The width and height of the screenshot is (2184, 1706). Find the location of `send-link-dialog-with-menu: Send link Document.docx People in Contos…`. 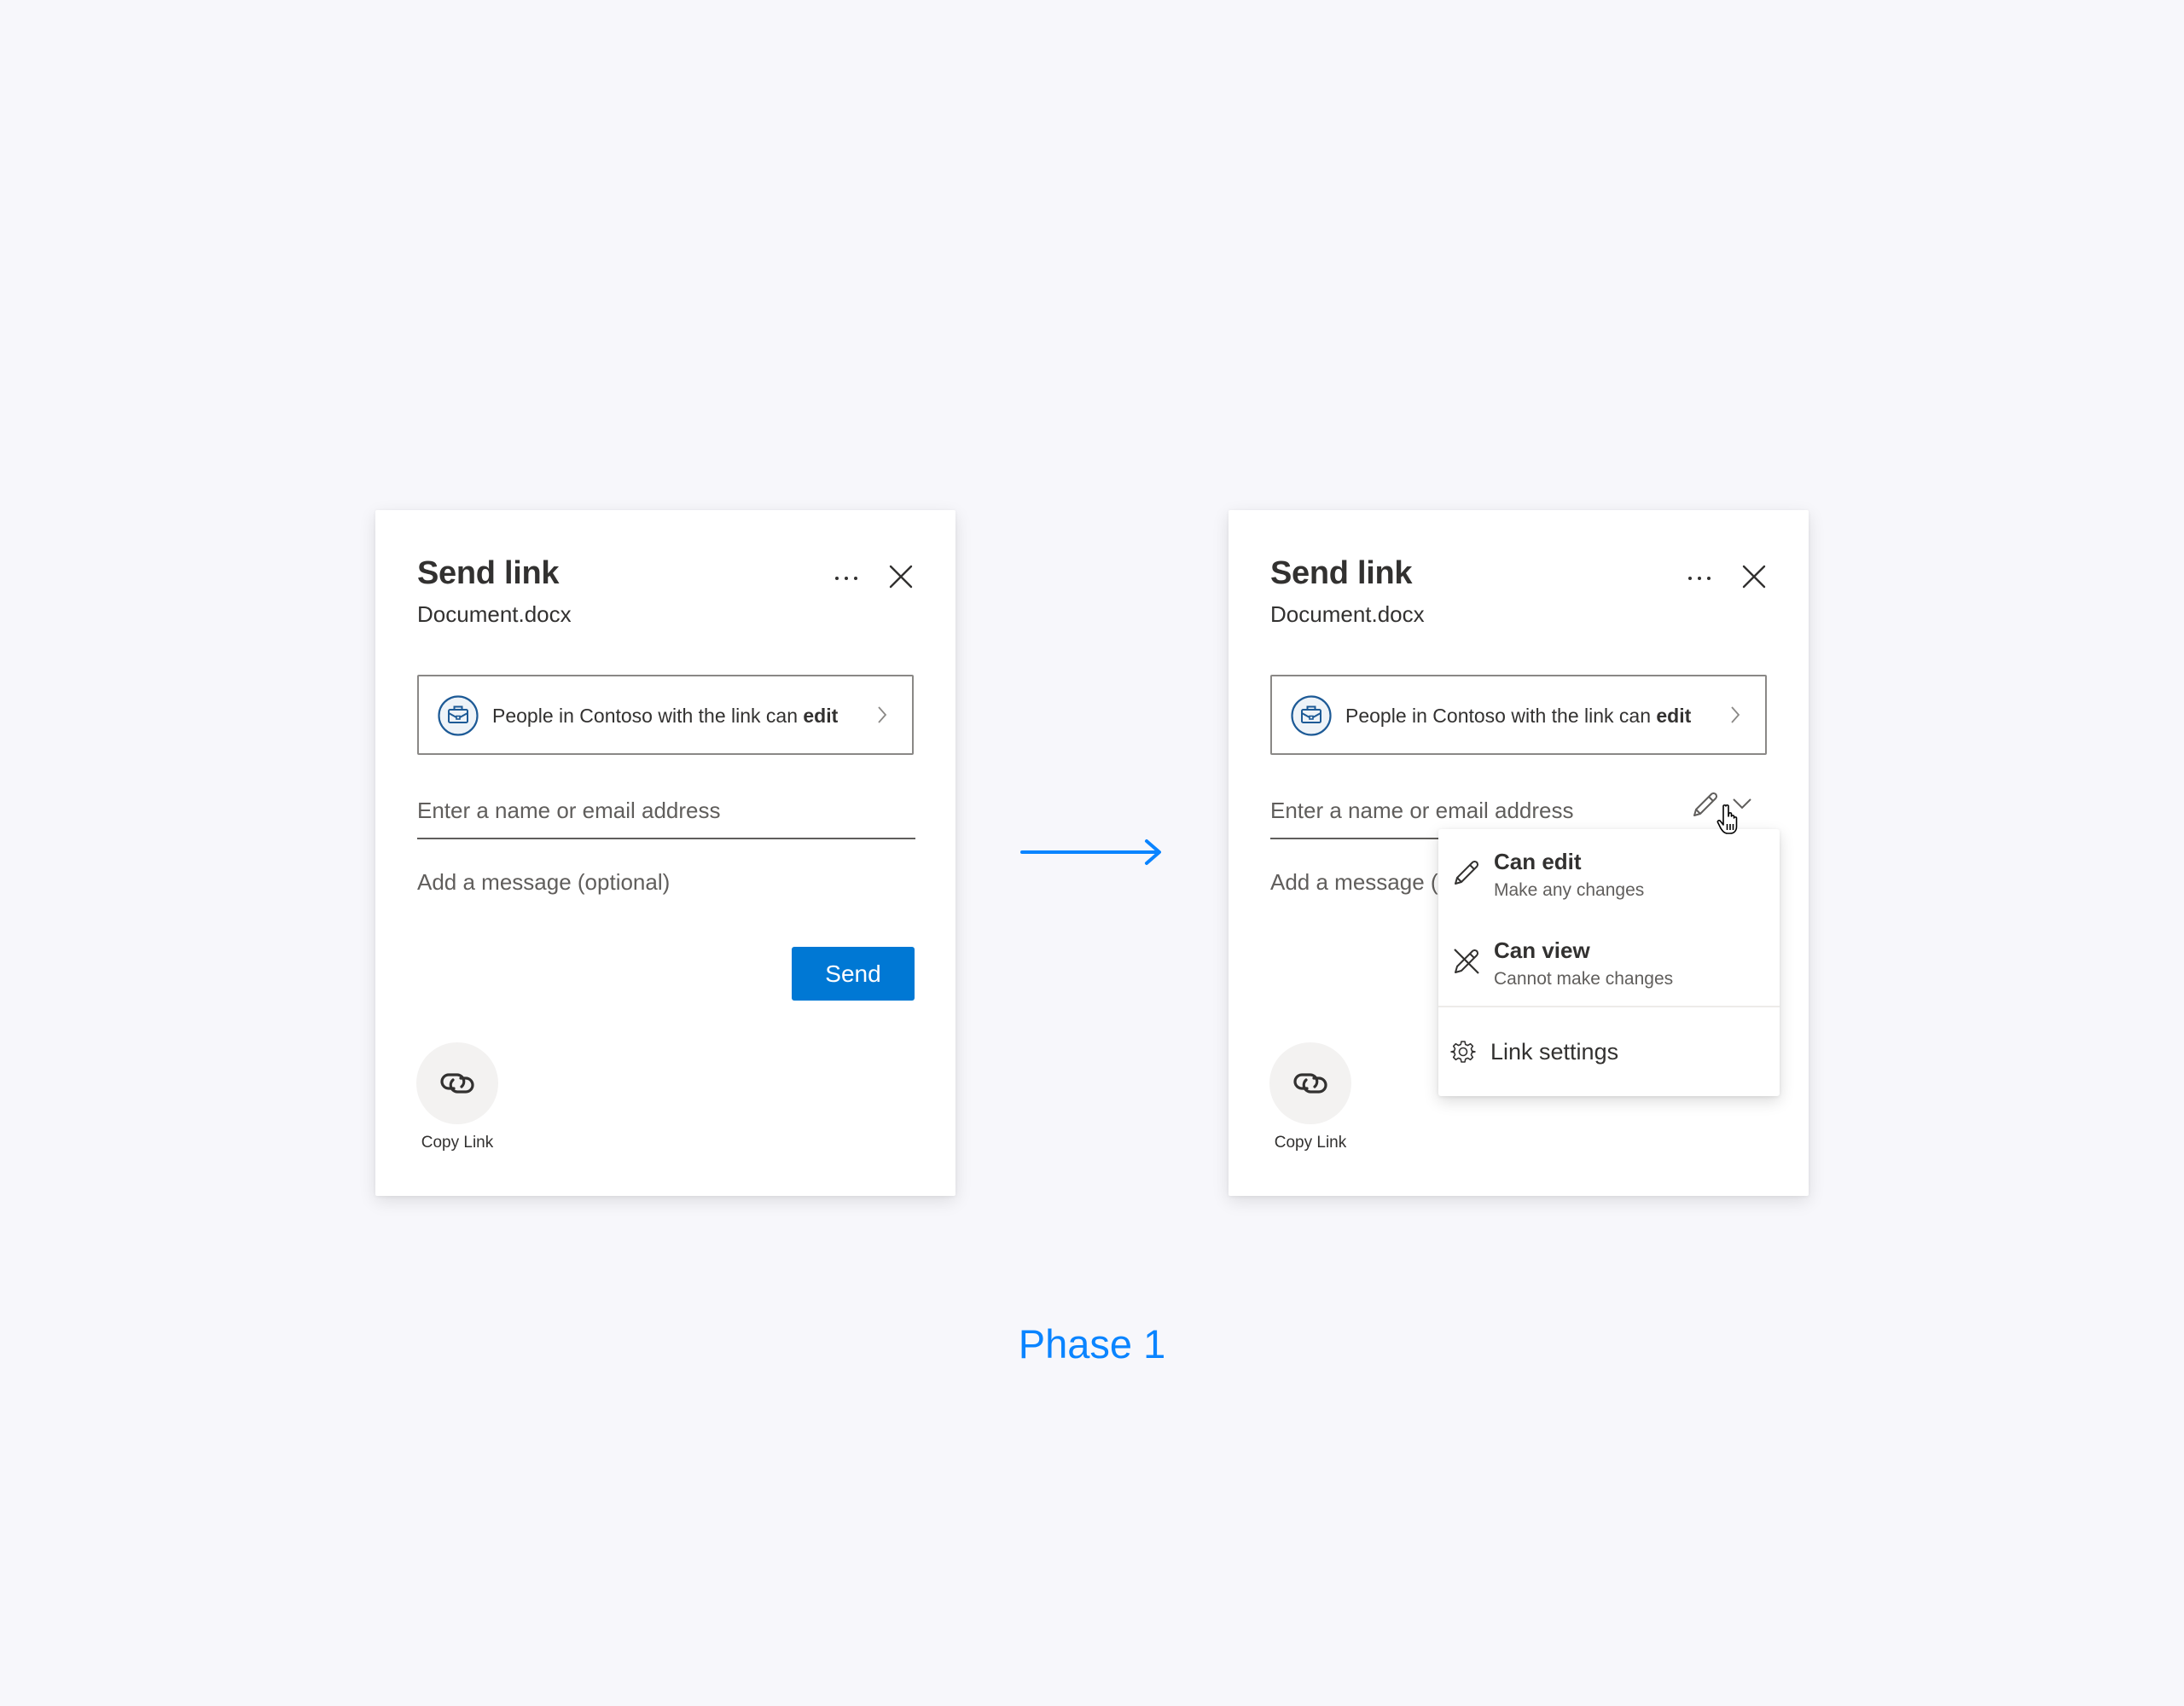

send-link-dialog-with-menu: Send link Document.docx People in Contos… is located at coordinates (1519, 853).